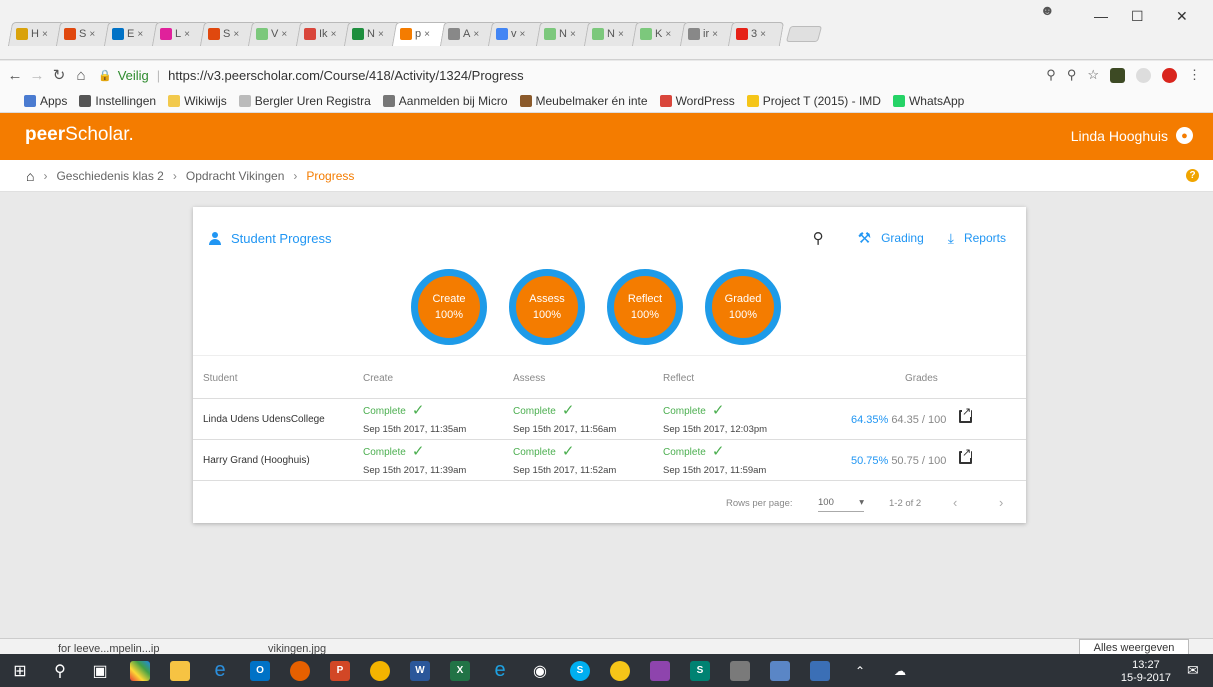 The image size is (1213, 687). I want to click on bookmark-item: Apps, so click(45, 101).